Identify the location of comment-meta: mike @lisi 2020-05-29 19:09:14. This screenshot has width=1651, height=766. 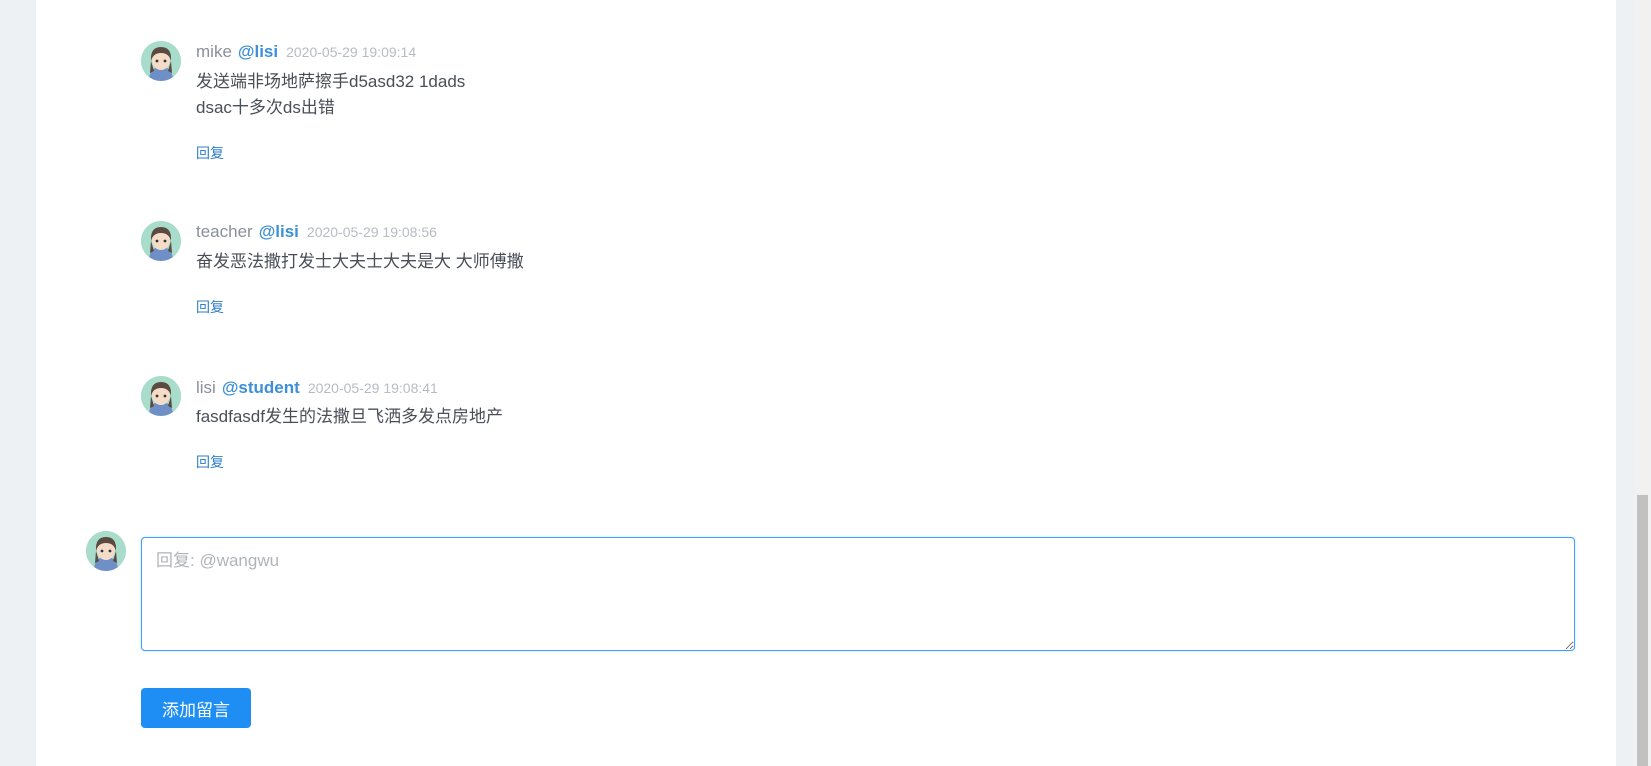
(306, 52).